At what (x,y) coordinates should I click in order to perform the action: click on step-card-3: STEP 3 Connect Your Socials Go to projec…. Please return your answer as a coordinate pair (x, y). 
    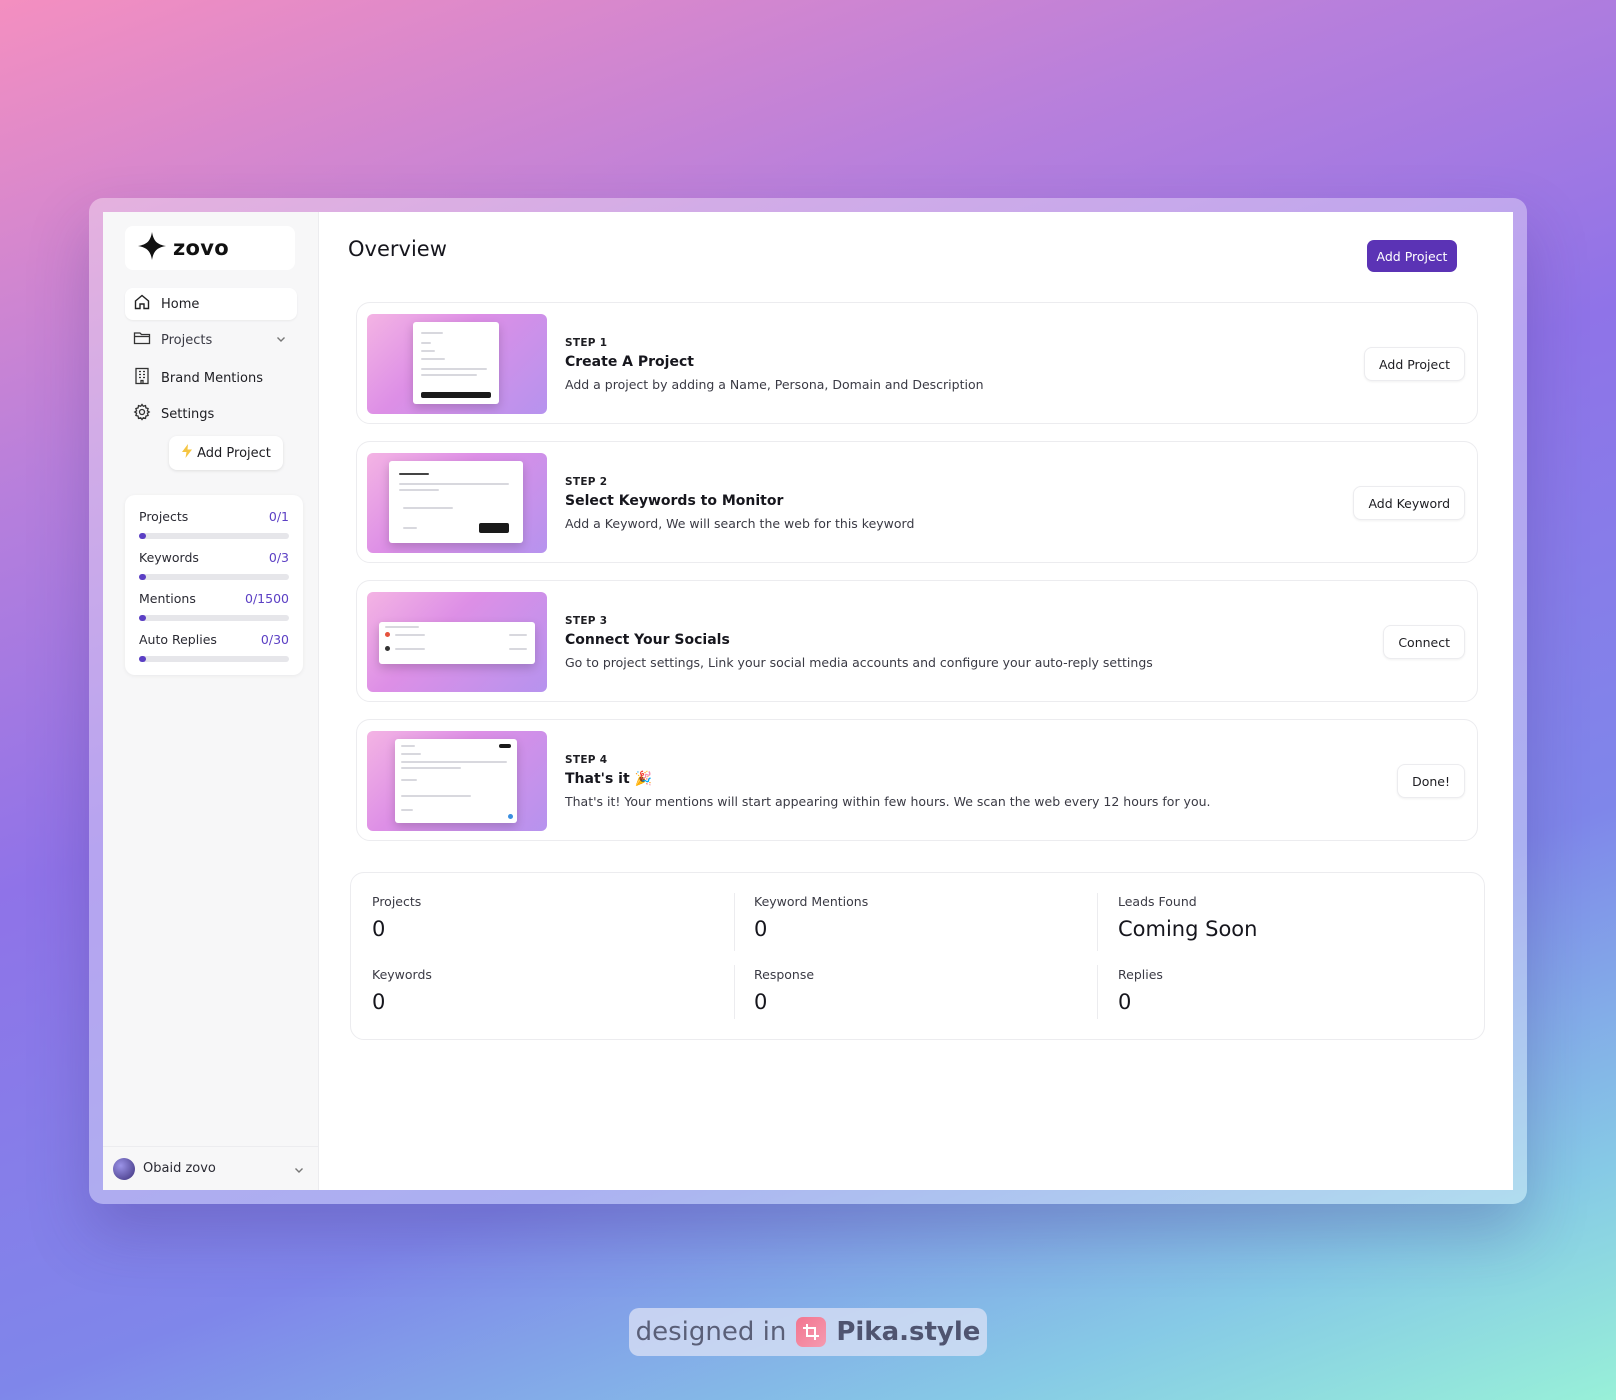
    Looking at the image, I should click on (917, 641).